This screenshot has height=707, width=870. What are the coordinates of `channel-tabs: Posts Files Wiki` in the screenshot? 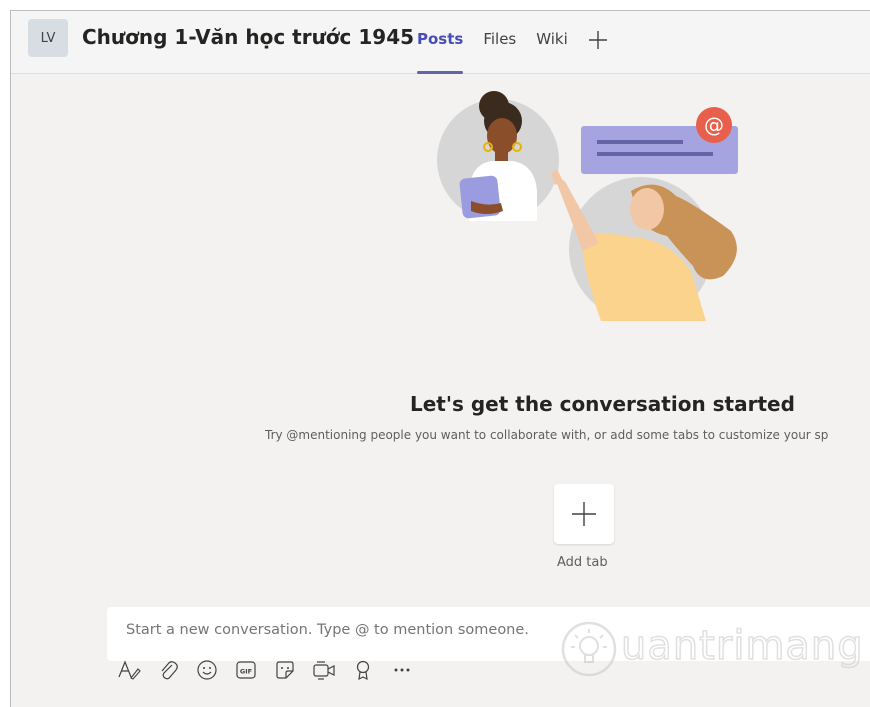 It's located at (512, 42).